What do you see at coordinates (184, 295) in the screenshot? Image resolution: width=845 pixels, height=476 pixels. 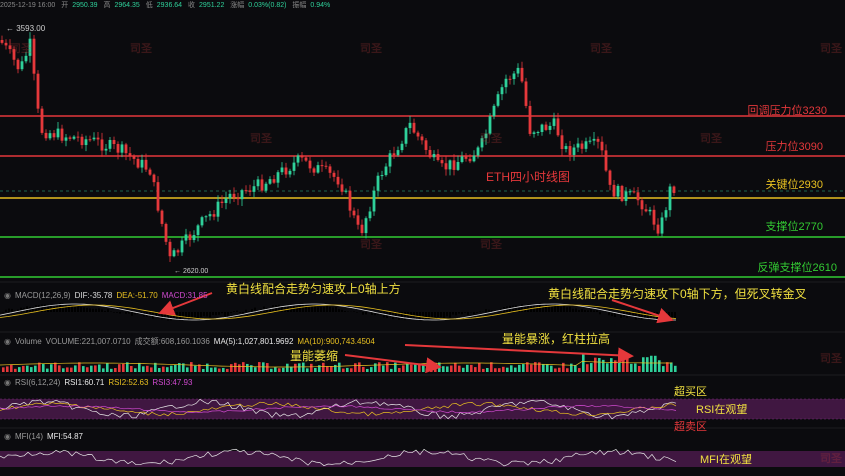 I see `macd-value: MACD:31.85` at bounding box center [184, 295].